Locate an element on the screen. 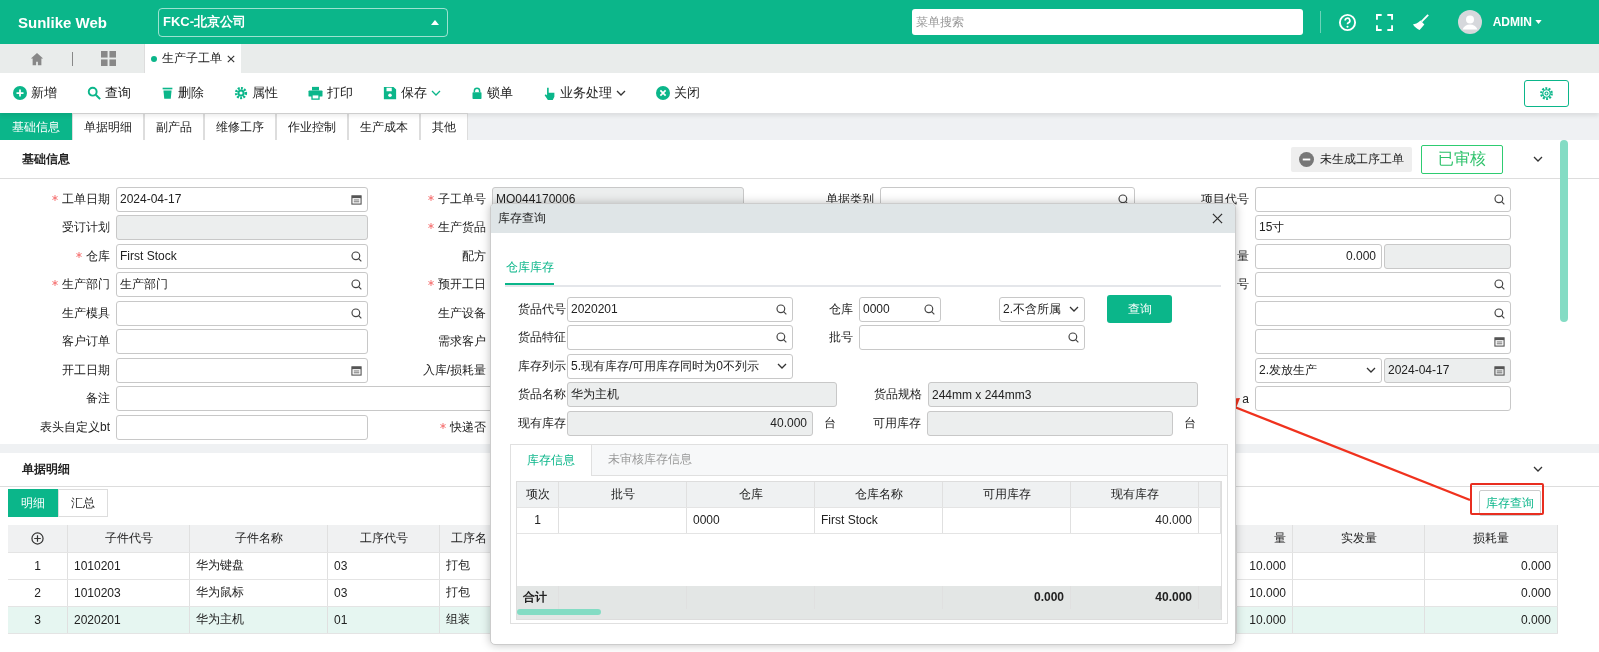 The image size is (1599, 652). input-field: 2.发放生产 is located at coordinates (1318, 370).